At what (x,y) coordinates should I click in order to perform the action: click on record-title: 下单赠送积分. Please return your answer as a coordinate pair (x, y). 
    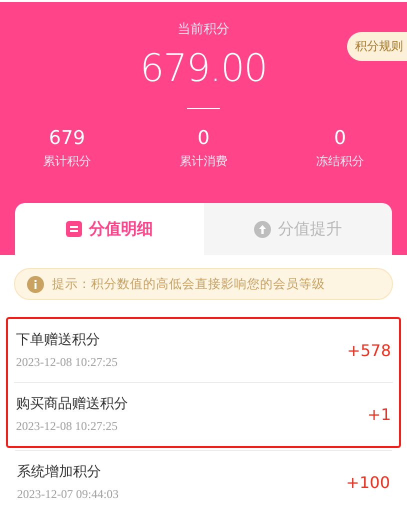
    Looking at the image, I should click on (58, 340).